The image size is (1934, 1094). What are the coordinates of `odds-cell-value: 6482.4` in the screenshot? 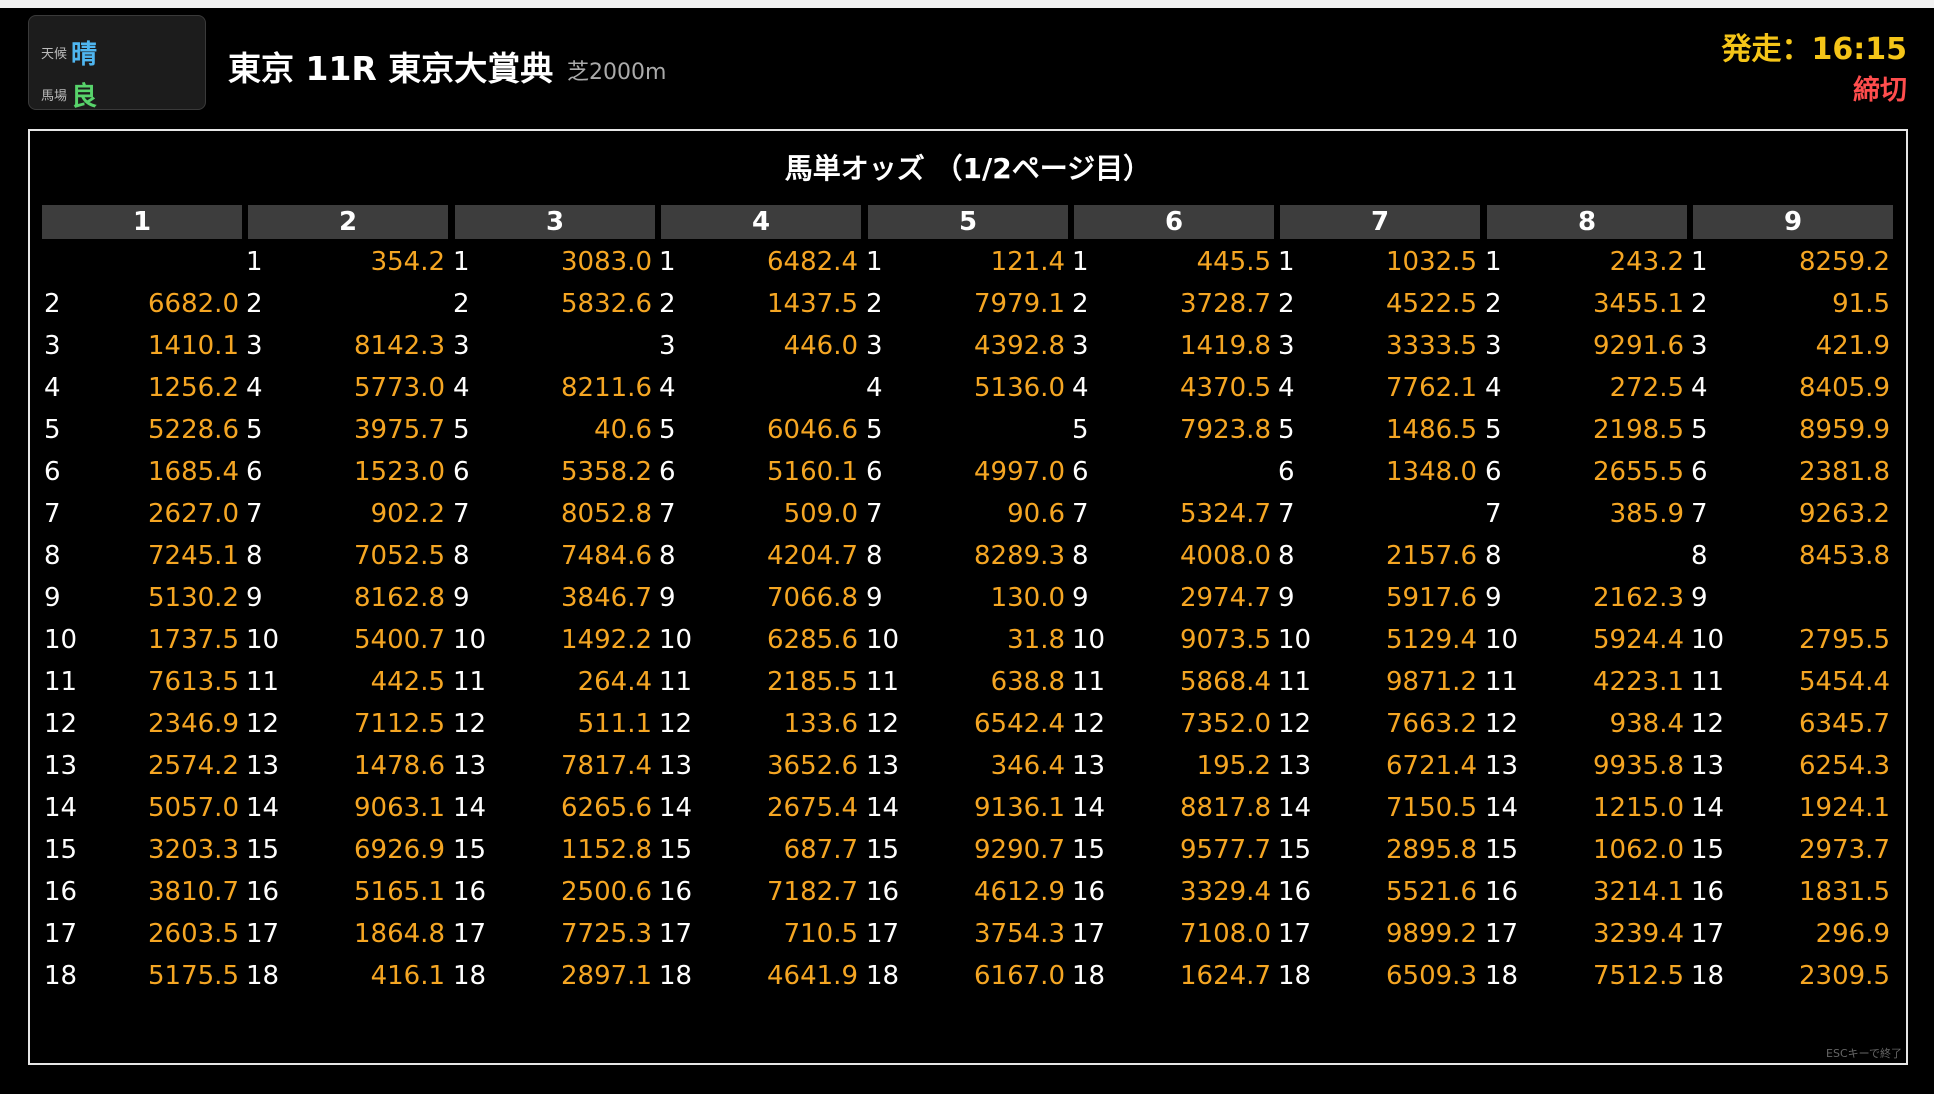 It's located at (812, 262).